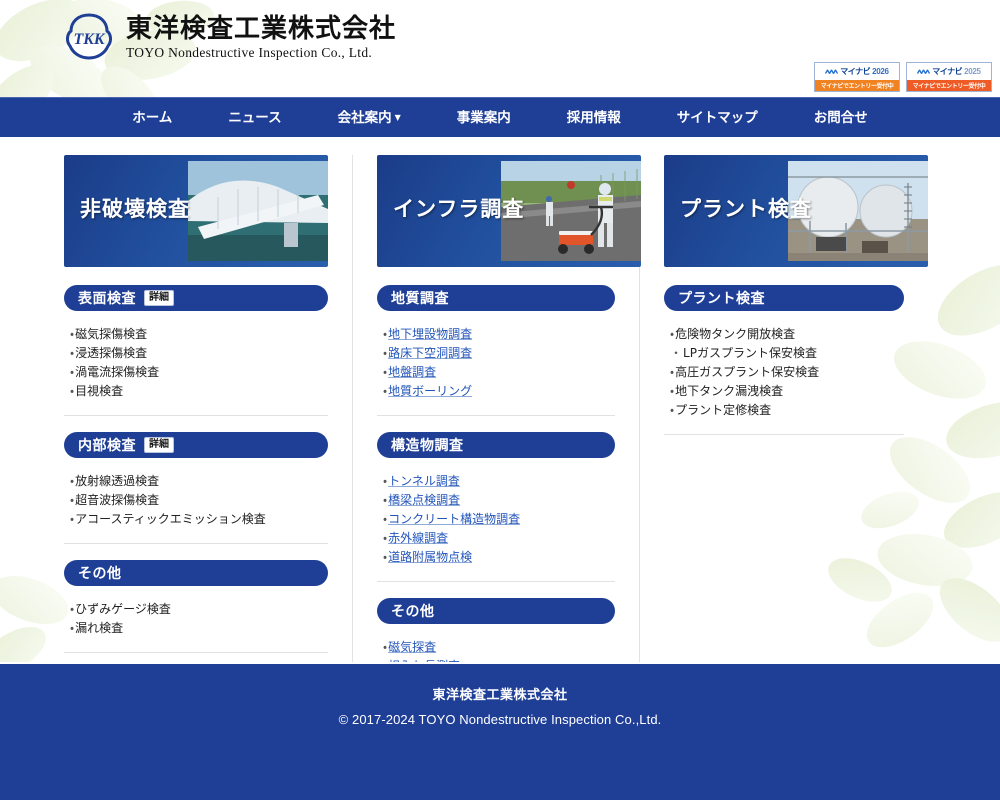  What do you see at coordinates (747, 372) in the screenshot?
I see `list-item-label: 高圧ガスプラント保安検査` at bounding box center [747, 372].